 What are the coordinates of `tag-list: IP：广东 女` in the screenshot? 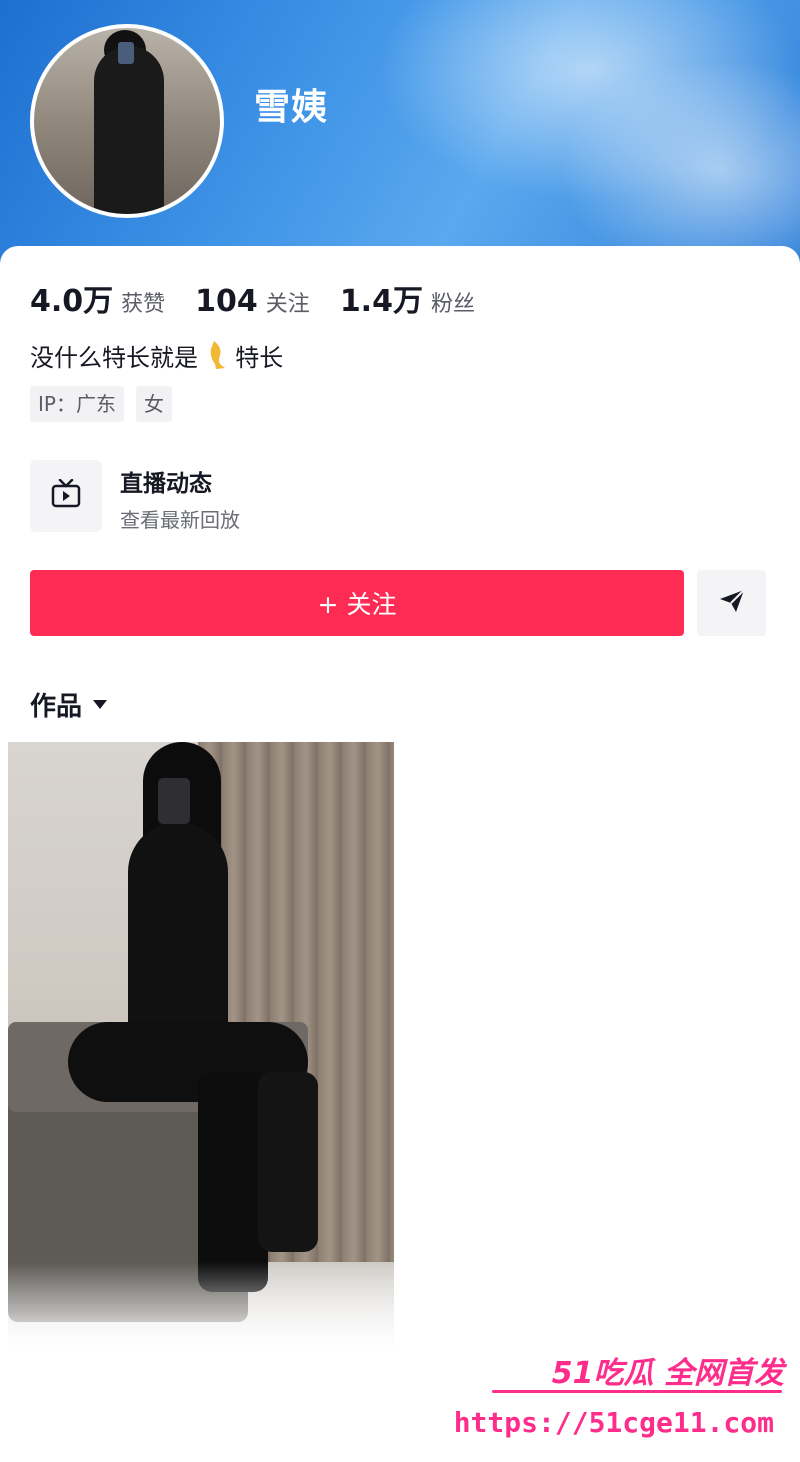 It's located at (101, 404).